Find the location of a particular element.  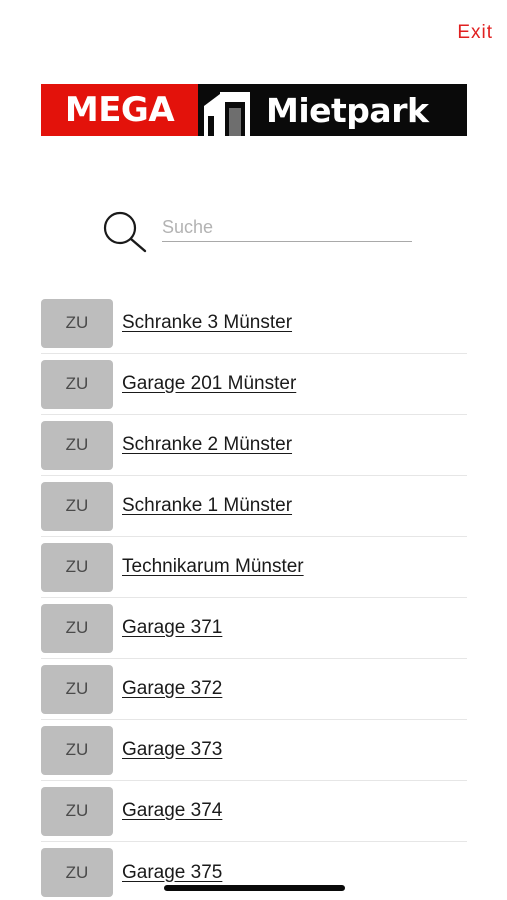

device-name-link: Garage 373 is located at coordinates (172, 750).